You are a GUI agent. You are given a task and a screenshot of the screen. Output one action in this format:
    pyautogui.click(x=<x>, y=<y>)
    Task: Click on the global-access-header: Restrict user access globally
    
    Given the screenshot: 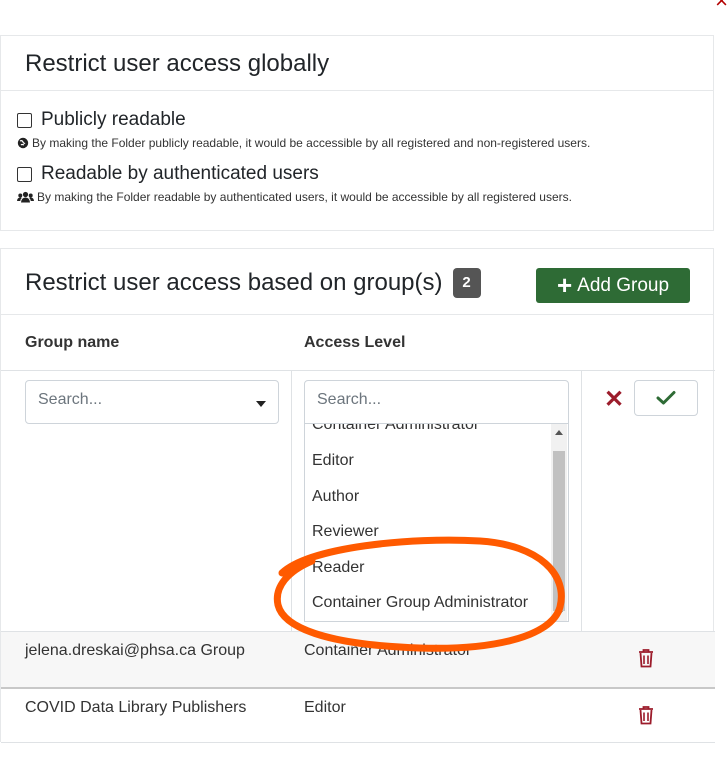 What is the action you would take?
    pyautogui.click(x=357, y=63)
    